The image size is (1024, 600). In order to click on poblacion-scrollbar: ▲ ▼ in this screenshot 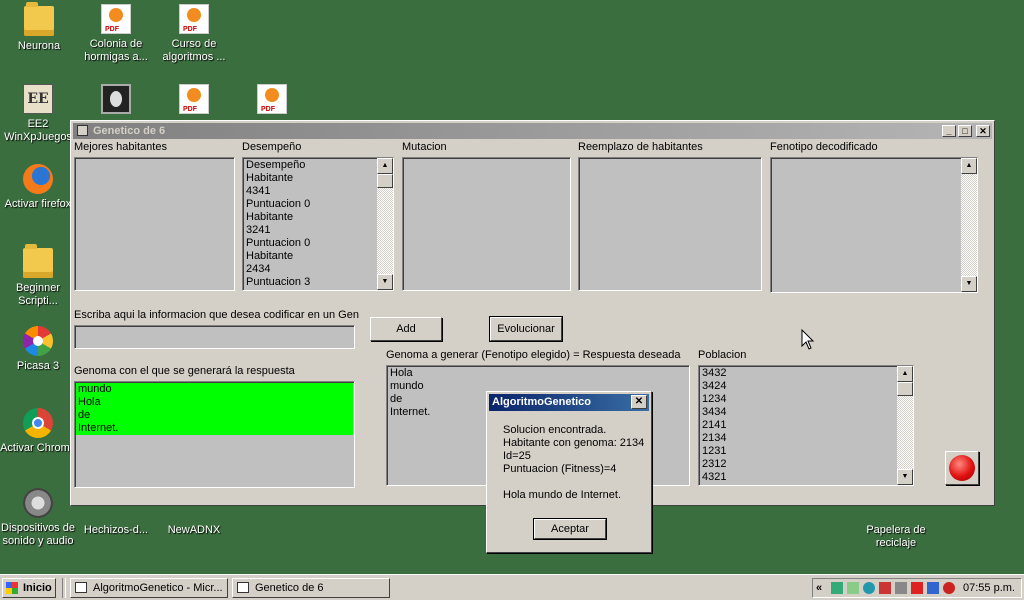, I will do `click(905, 425)`.